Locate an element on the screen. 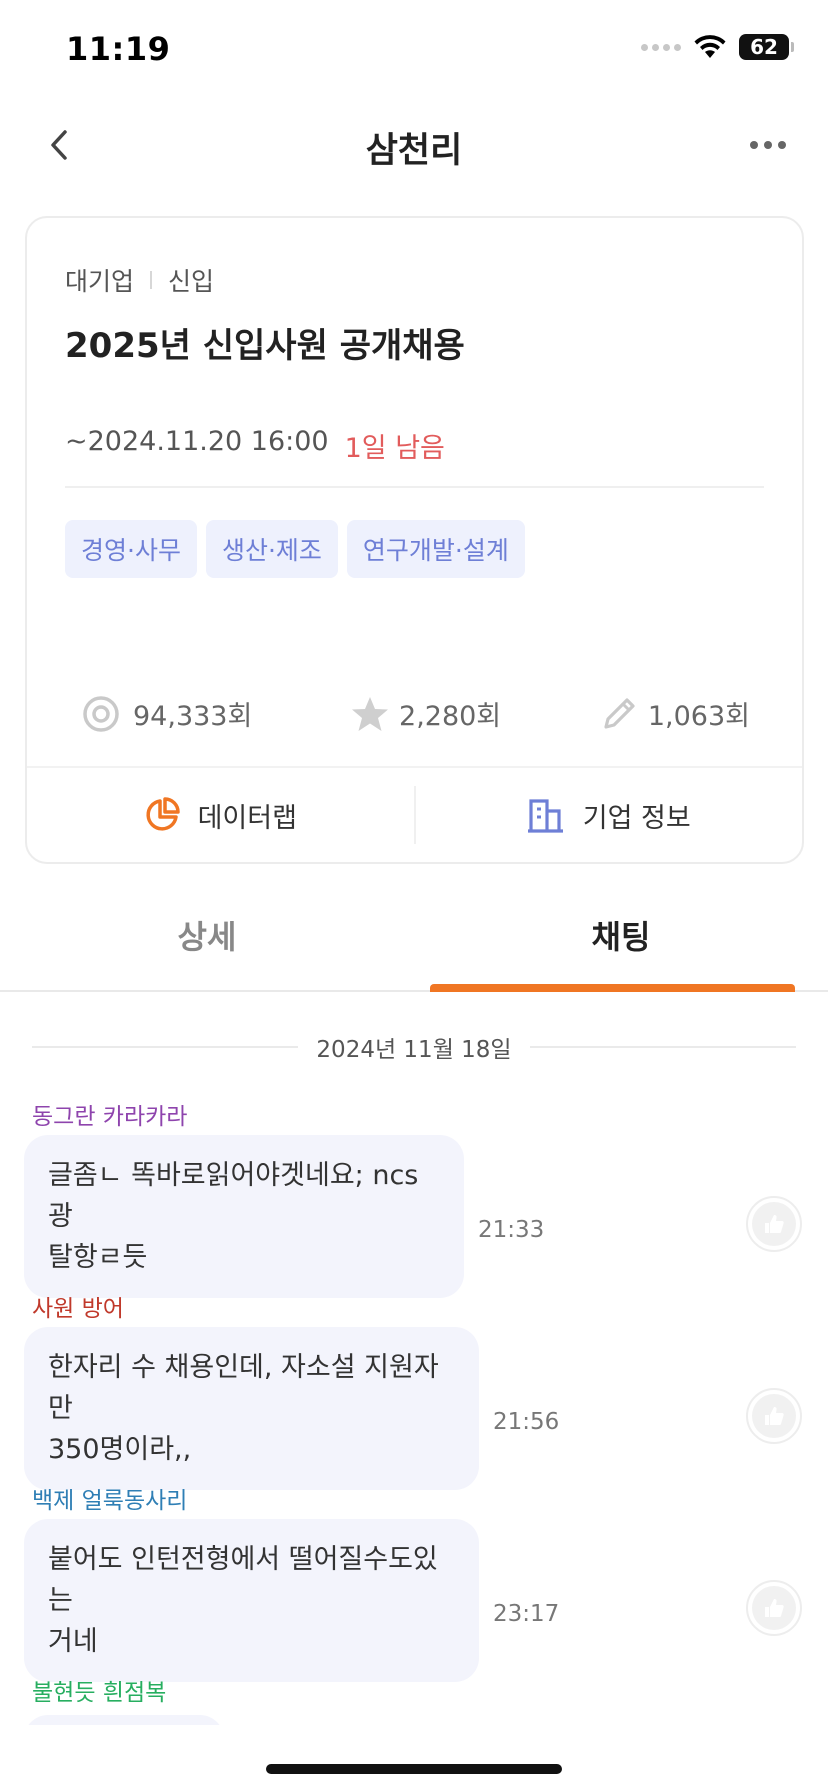  message-line: 350명이라,, is located at coordinates (120, 1449).